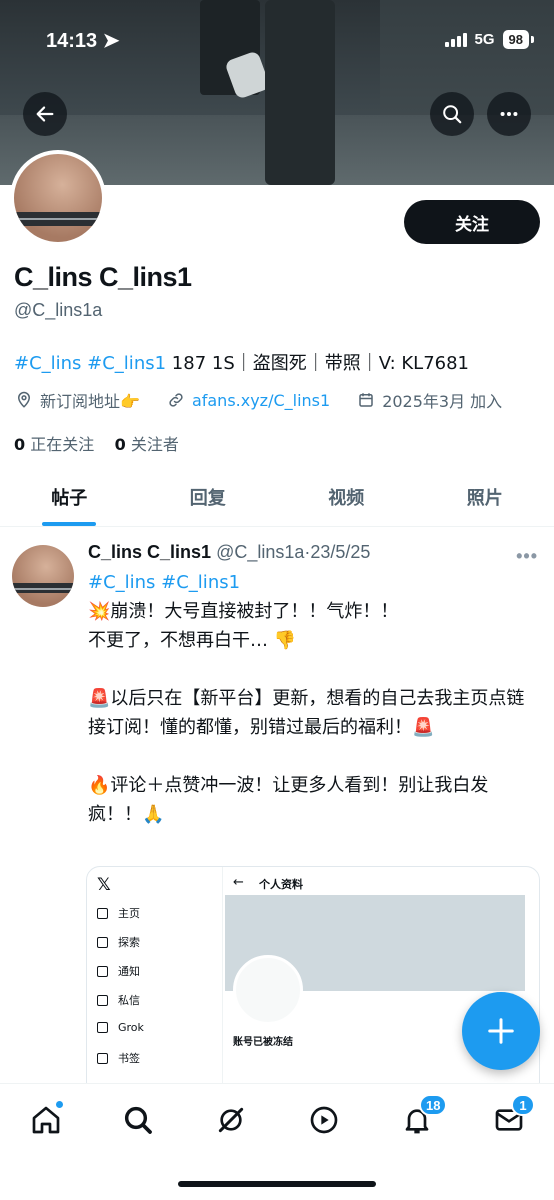  Describe the element at coordinates (69, 497) in the screenshot. I see `tab-posts: 帖子` at that location.